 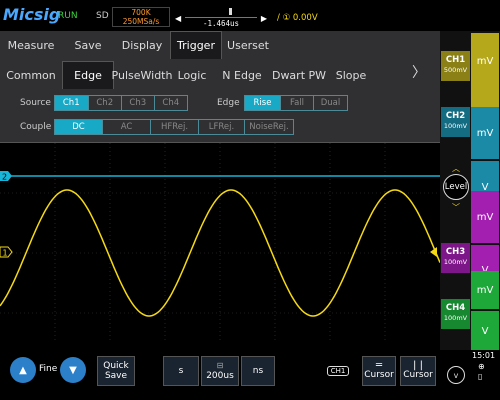 What do you see at coordinates (228, 103) in the screenshot?
I see `edge-label: Edge` at bounding box center [228, 103].